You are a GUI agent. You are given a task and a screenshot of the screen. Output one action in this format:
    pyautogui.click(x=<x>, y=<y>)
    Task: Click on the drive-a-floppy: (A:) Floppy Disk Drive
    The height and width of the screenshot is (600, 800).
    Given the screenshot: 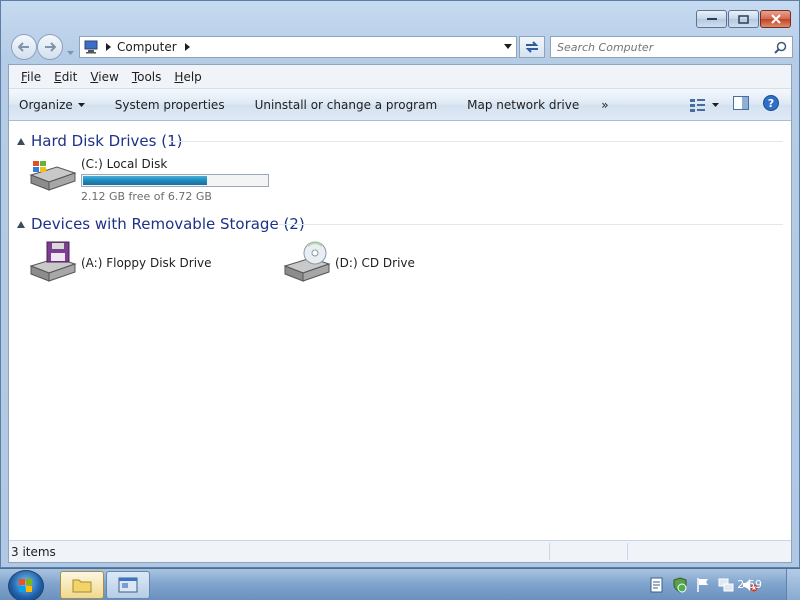 What is the action you would take?
    pyautogui.click(x=119, y=263)
    